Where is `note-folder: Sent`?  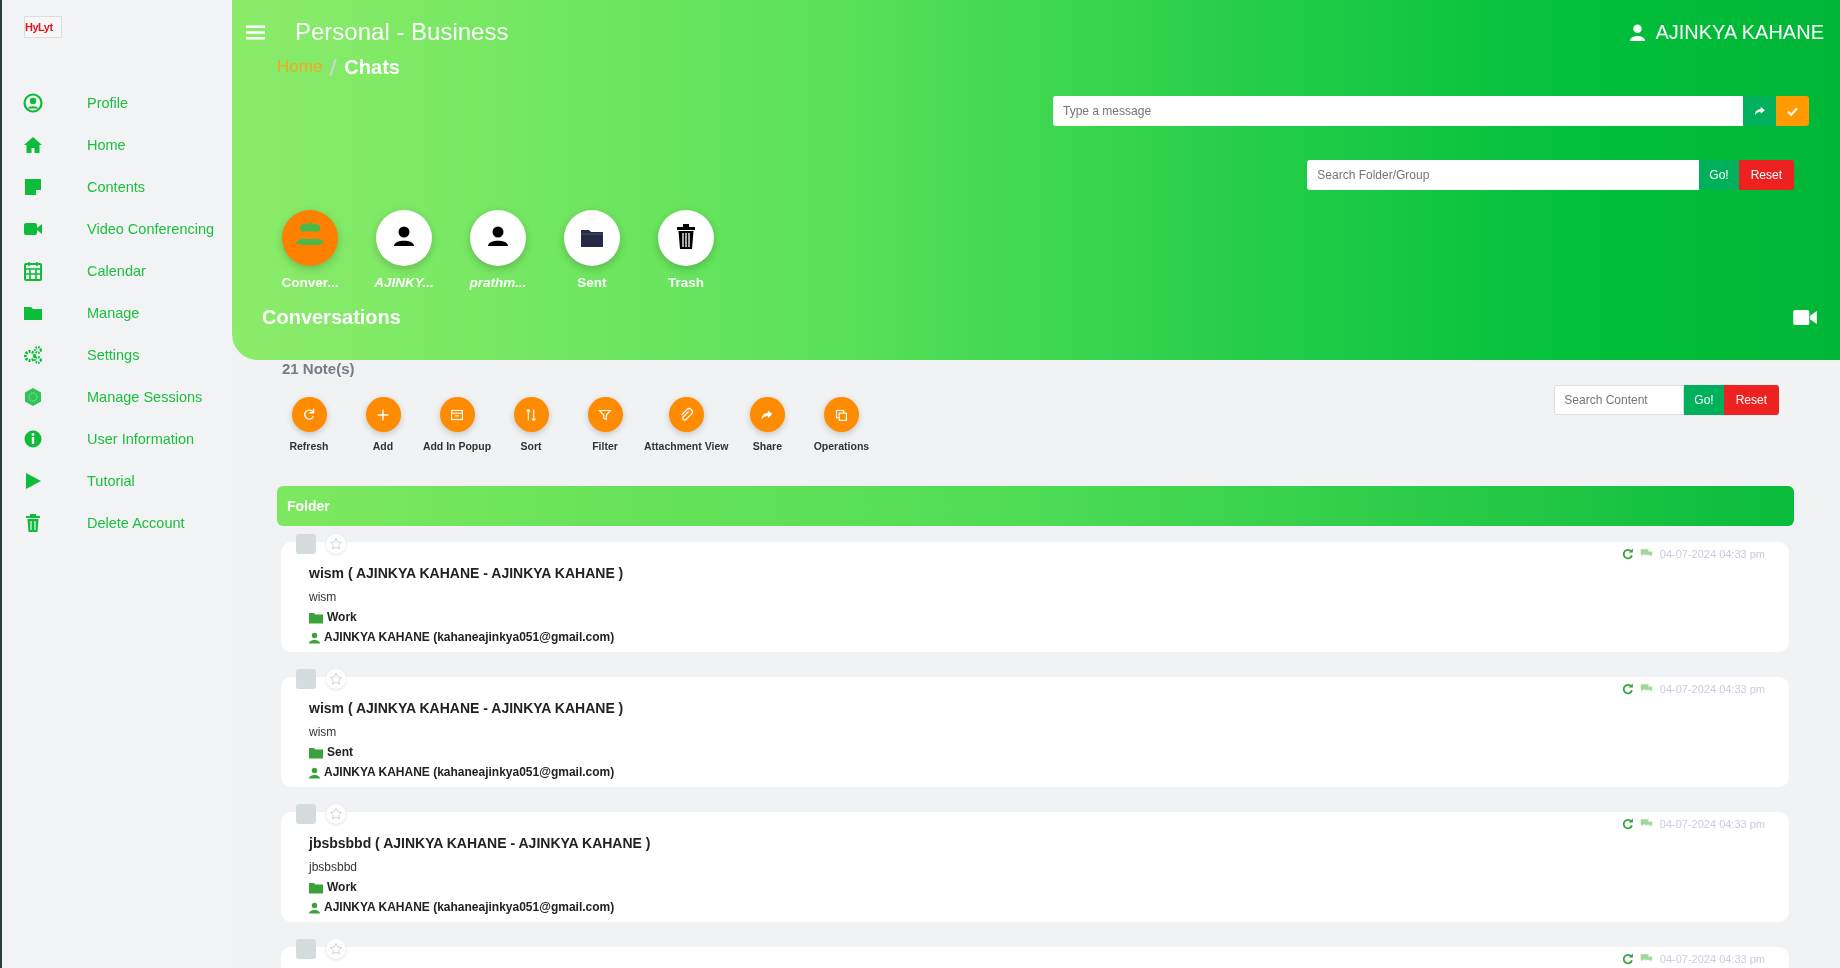 note-folder: Sent is located at coordinates (340, 752).